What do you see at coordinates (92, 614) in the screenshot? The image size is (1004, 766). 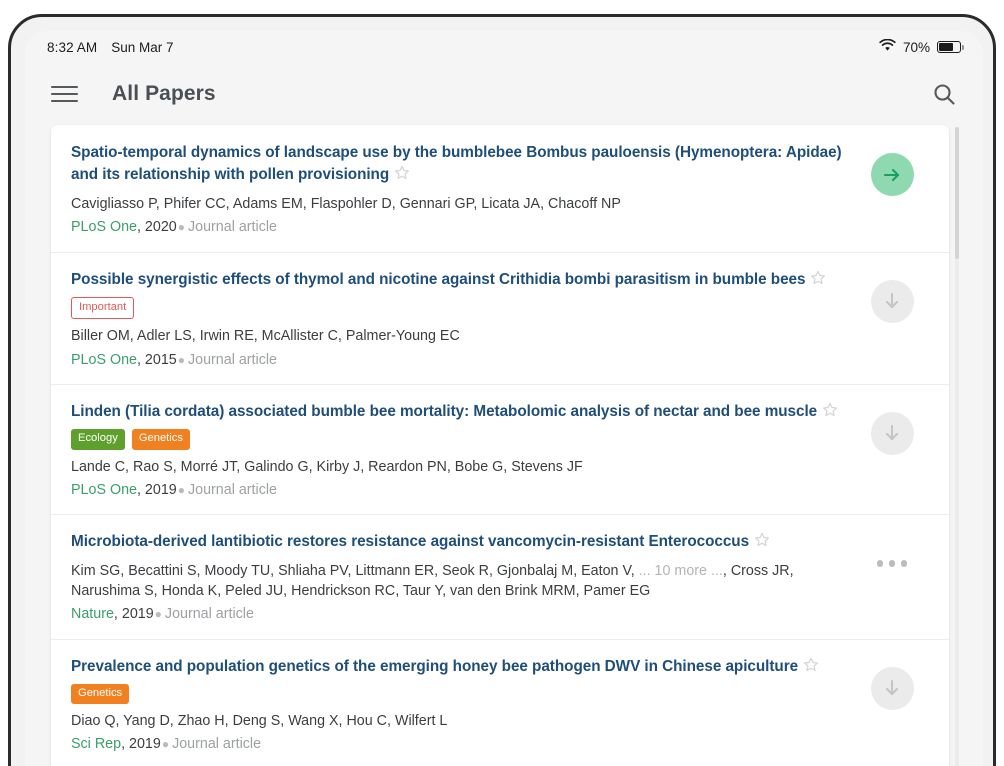 I see `paper-journal: Nature` at bounding box center [92, 614].